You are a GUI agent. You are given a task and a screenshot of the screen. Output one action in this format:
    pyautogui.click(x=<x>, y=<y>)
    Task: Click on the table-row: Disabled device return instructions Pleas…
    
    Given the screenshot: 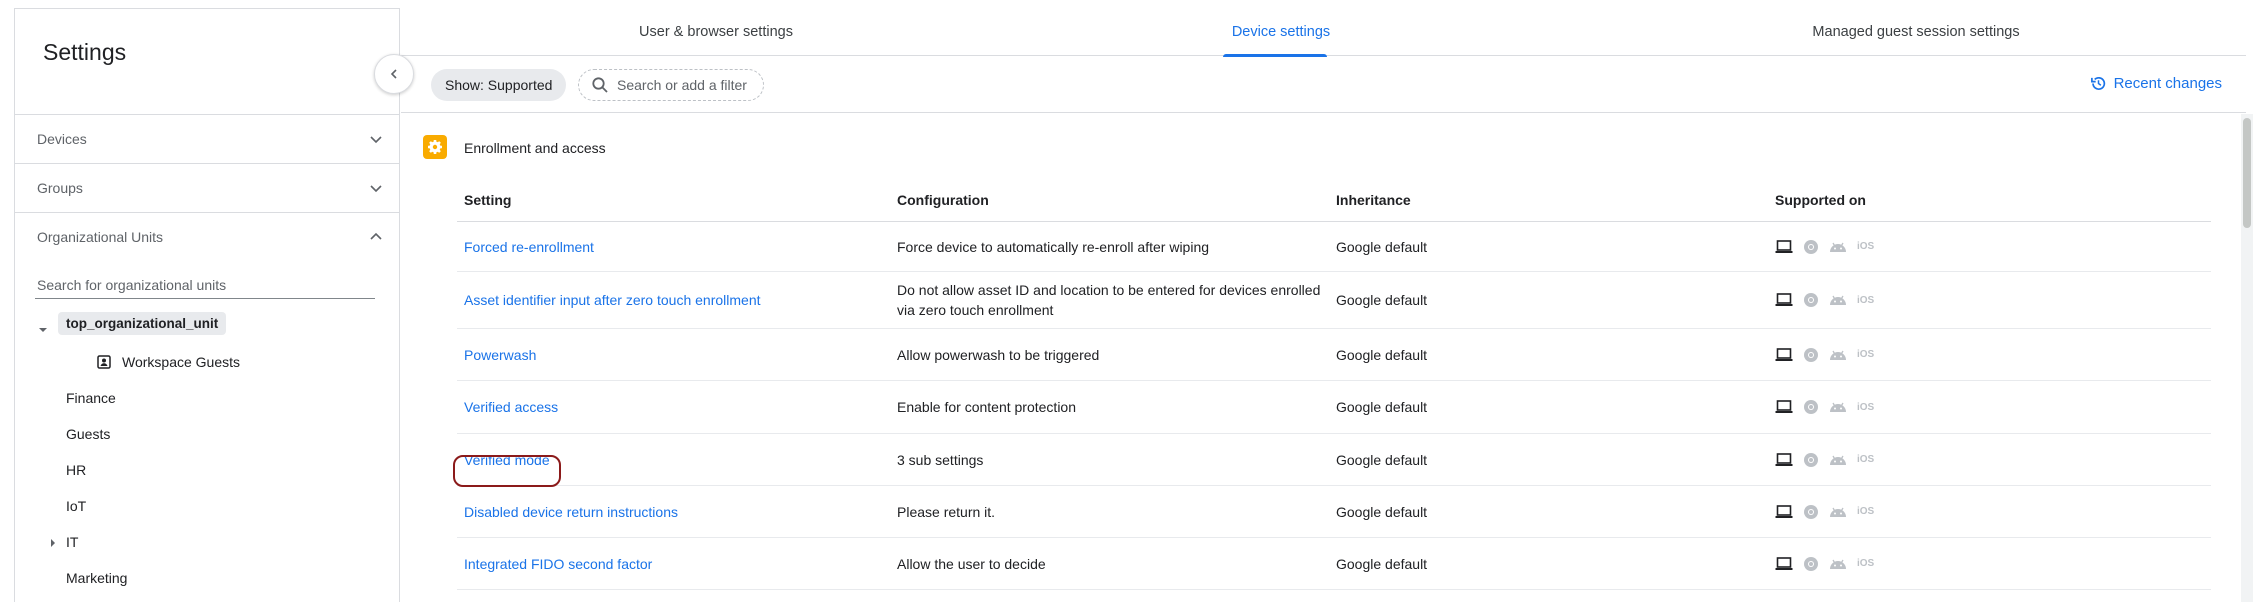 What is the action you would take?
    pyautogui.click(x=1334, y=512)
    